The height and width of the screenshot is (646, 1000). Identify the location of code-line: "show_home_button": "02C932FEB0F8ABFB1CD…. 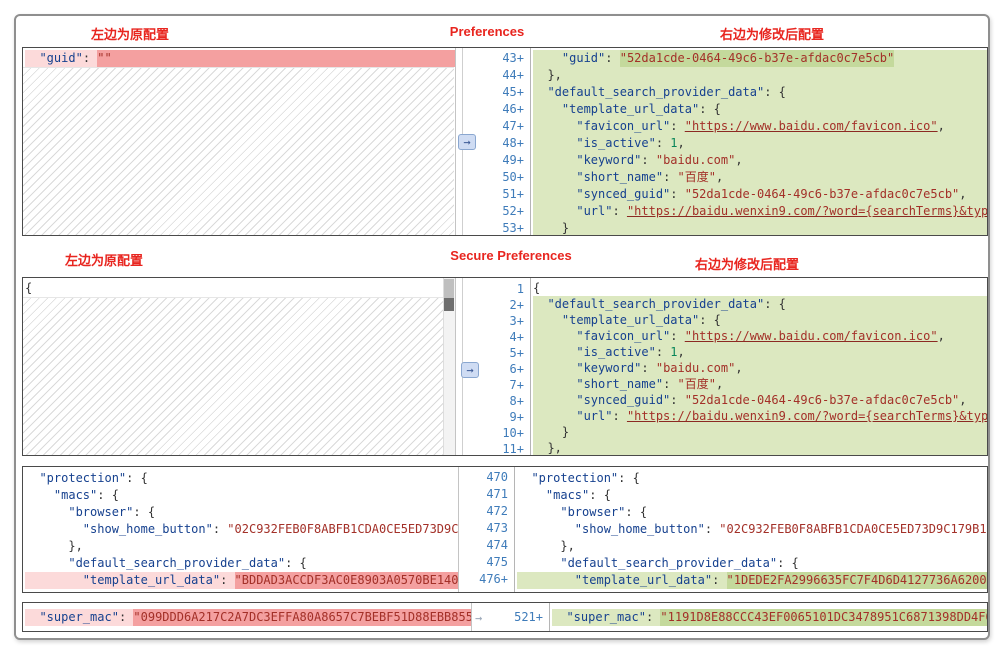
(241, 529).